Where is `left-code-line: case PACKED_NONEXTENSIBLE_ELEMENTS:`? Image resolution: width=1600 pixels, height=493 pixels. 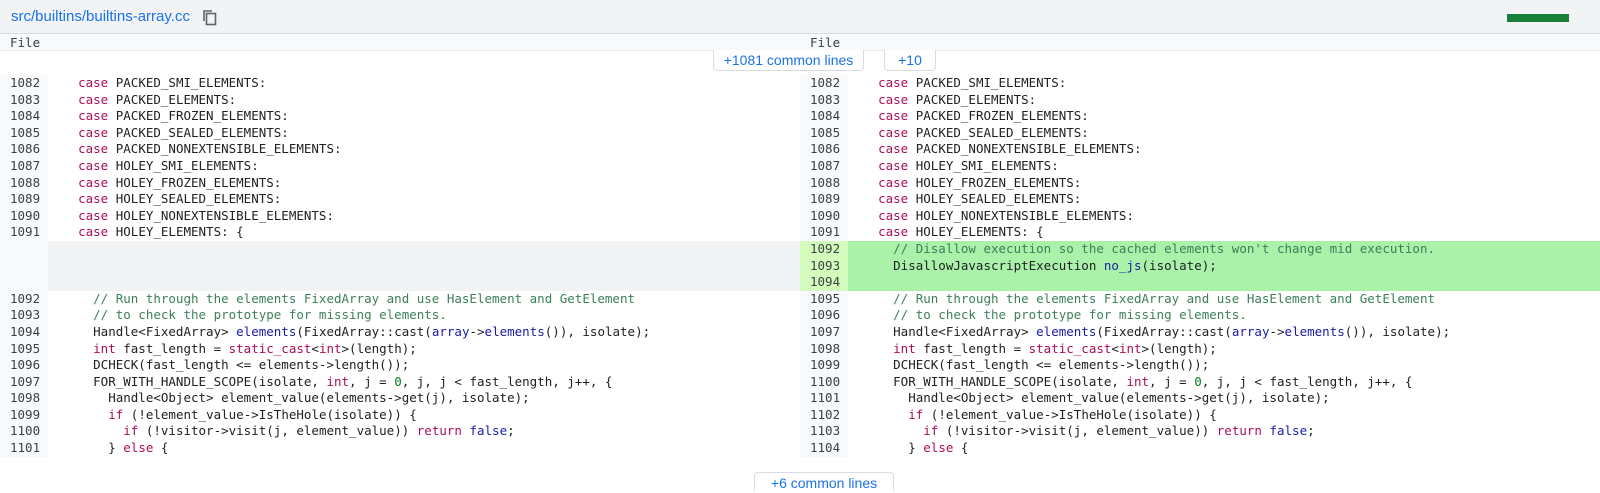 left-code-line: case PACKED_NONEXTENSIBLE_ELEMENTS: is located at coordinates (210, 149).